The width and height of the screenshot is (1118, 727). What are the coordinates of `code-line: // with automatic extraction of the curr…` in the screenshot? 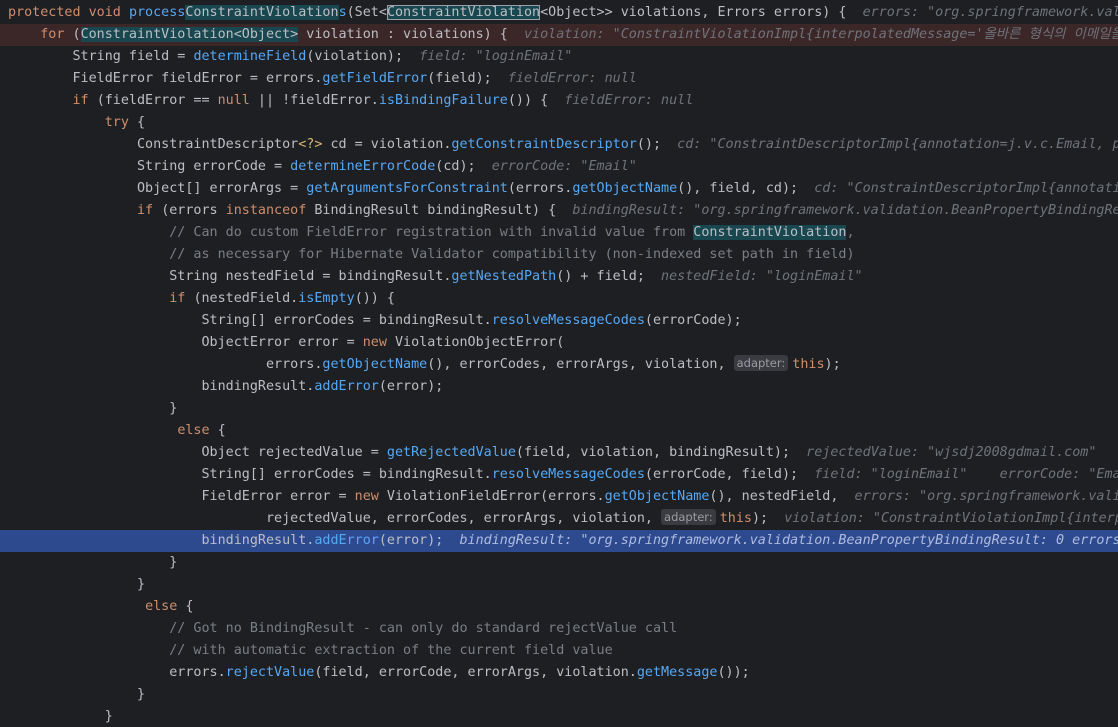 It's located at (559, 651).